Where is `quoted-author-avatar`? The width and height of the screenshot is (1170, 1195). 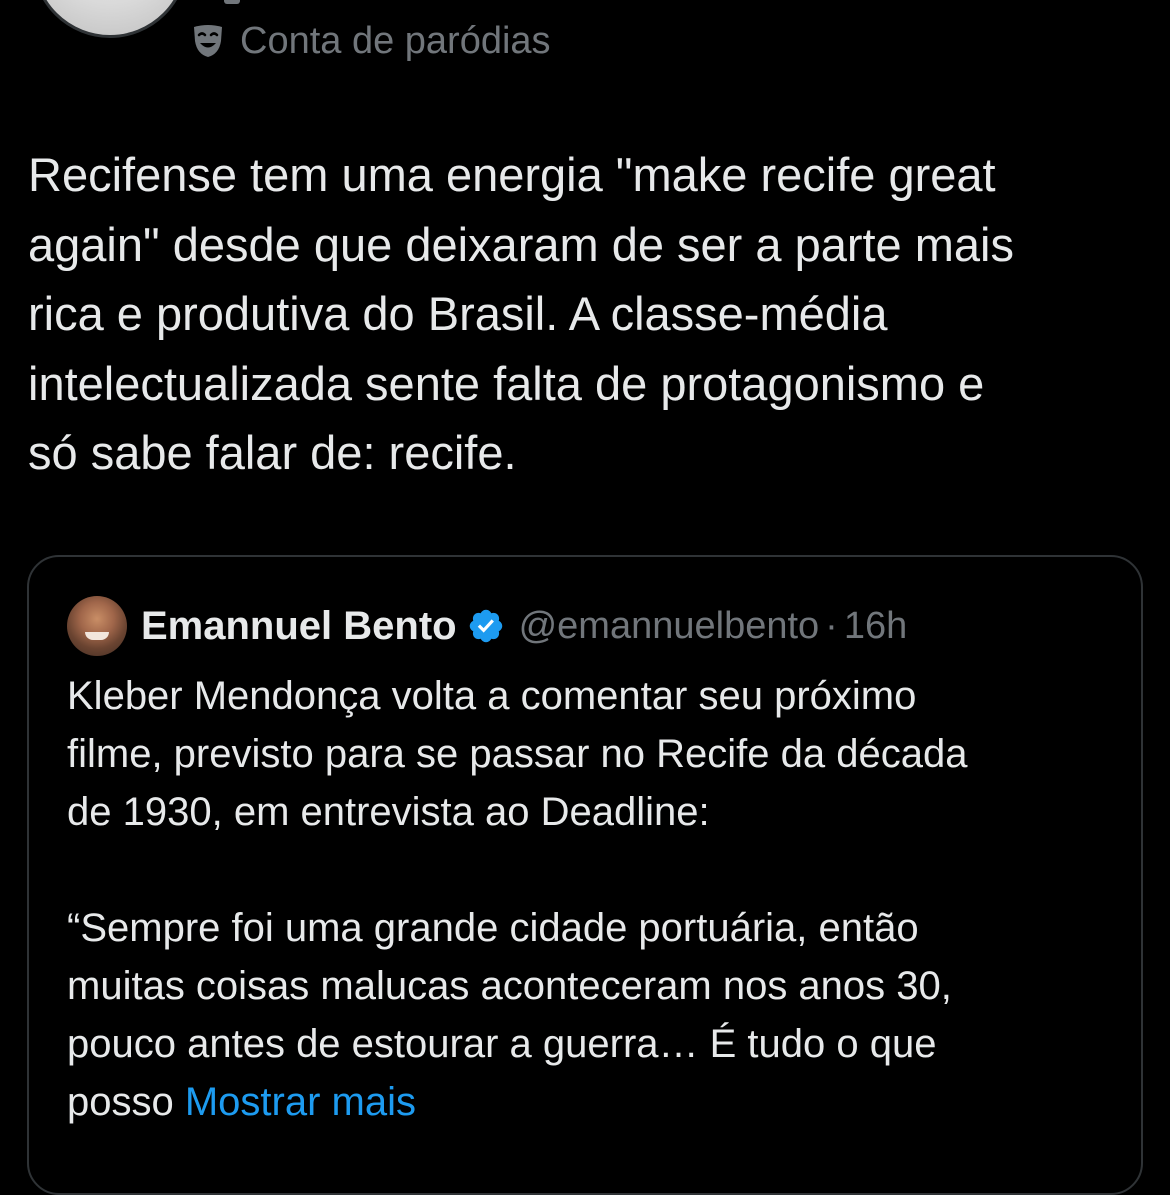
quoted-author-avatar is located at coordinates (97, 626).